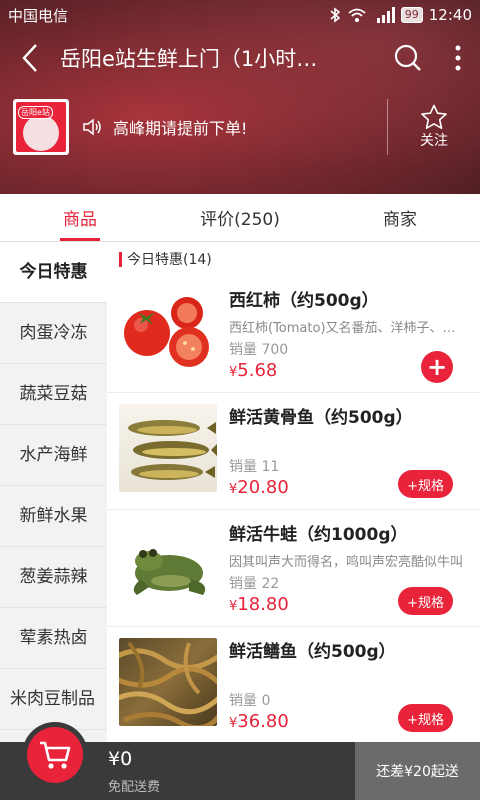  I want to click on tab-bar: 商品 评价(250) 商家, so click(240, 218).